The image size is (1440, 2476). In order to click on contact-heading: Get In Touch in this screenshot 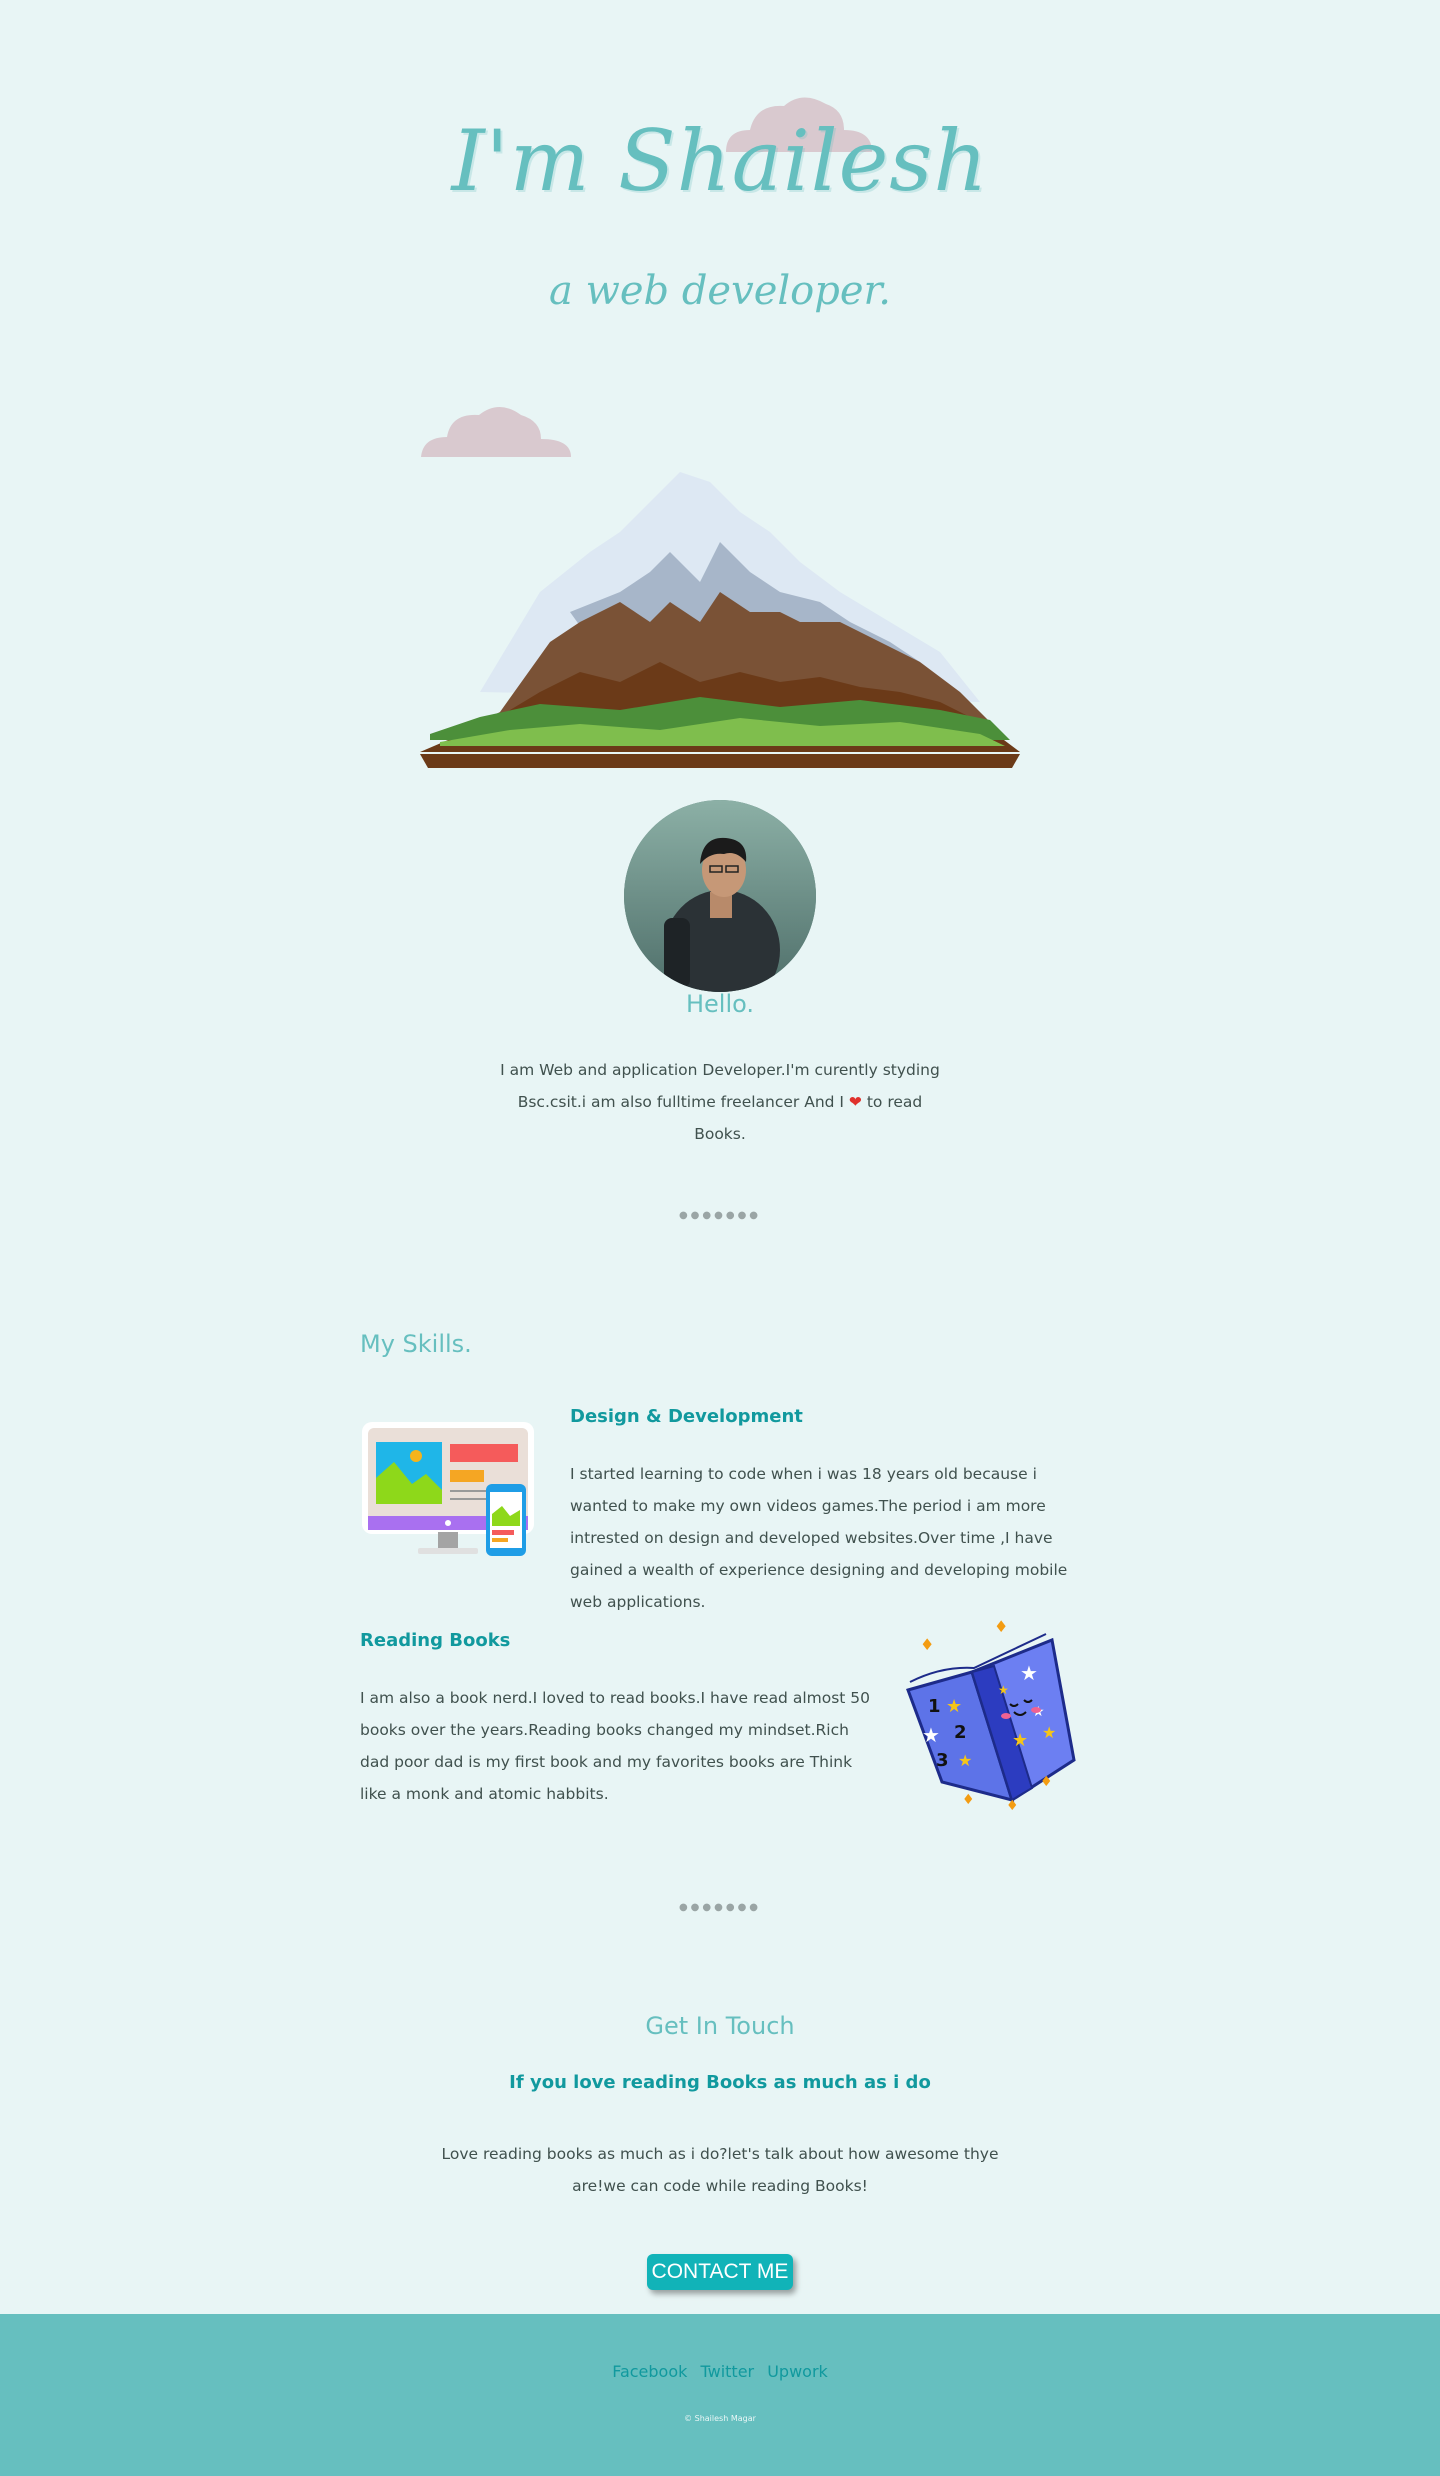, I will do `click(720, 2026)`.